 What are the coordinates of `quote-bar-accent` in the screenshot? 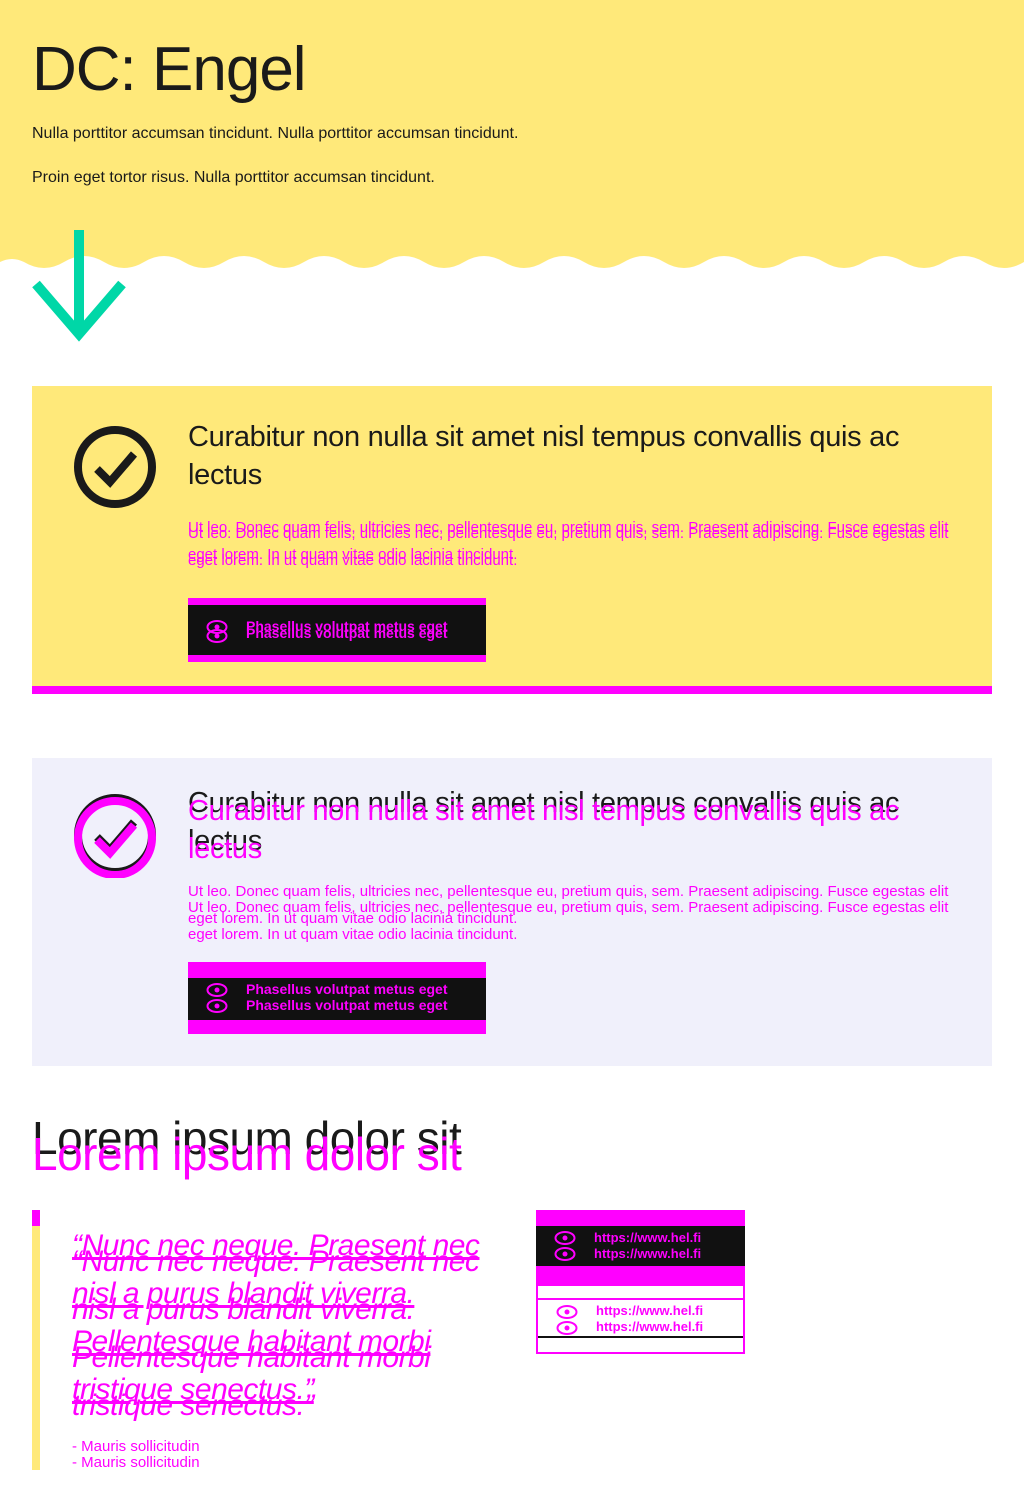 It's located at (36, 1218).